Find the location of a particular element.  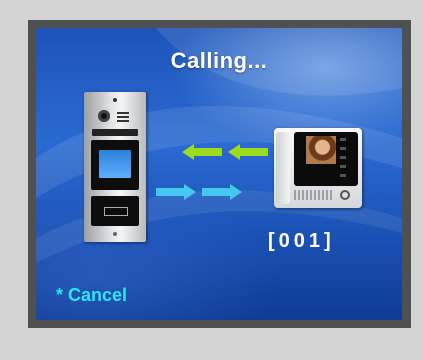

door-display-bottom is located at coordinates (115, 211).